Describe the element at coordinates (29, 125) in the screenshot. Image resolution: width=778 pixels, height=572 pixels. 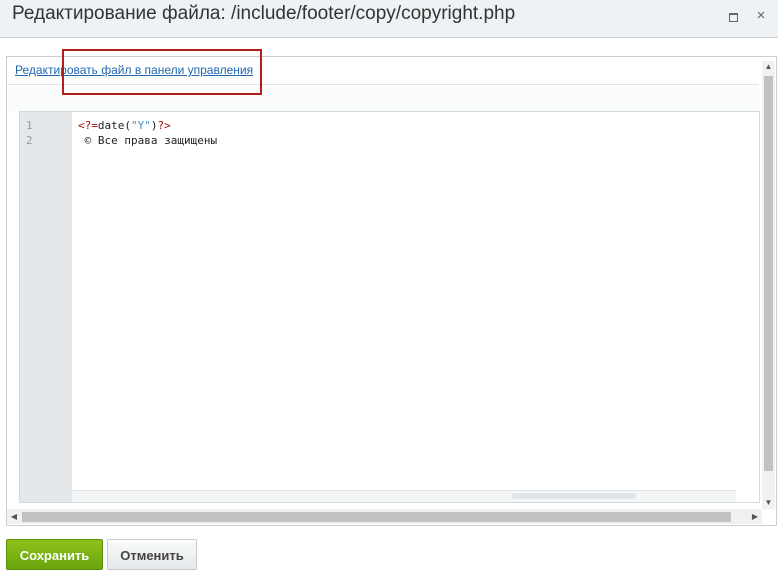
I see `line-number: 1` at that location.